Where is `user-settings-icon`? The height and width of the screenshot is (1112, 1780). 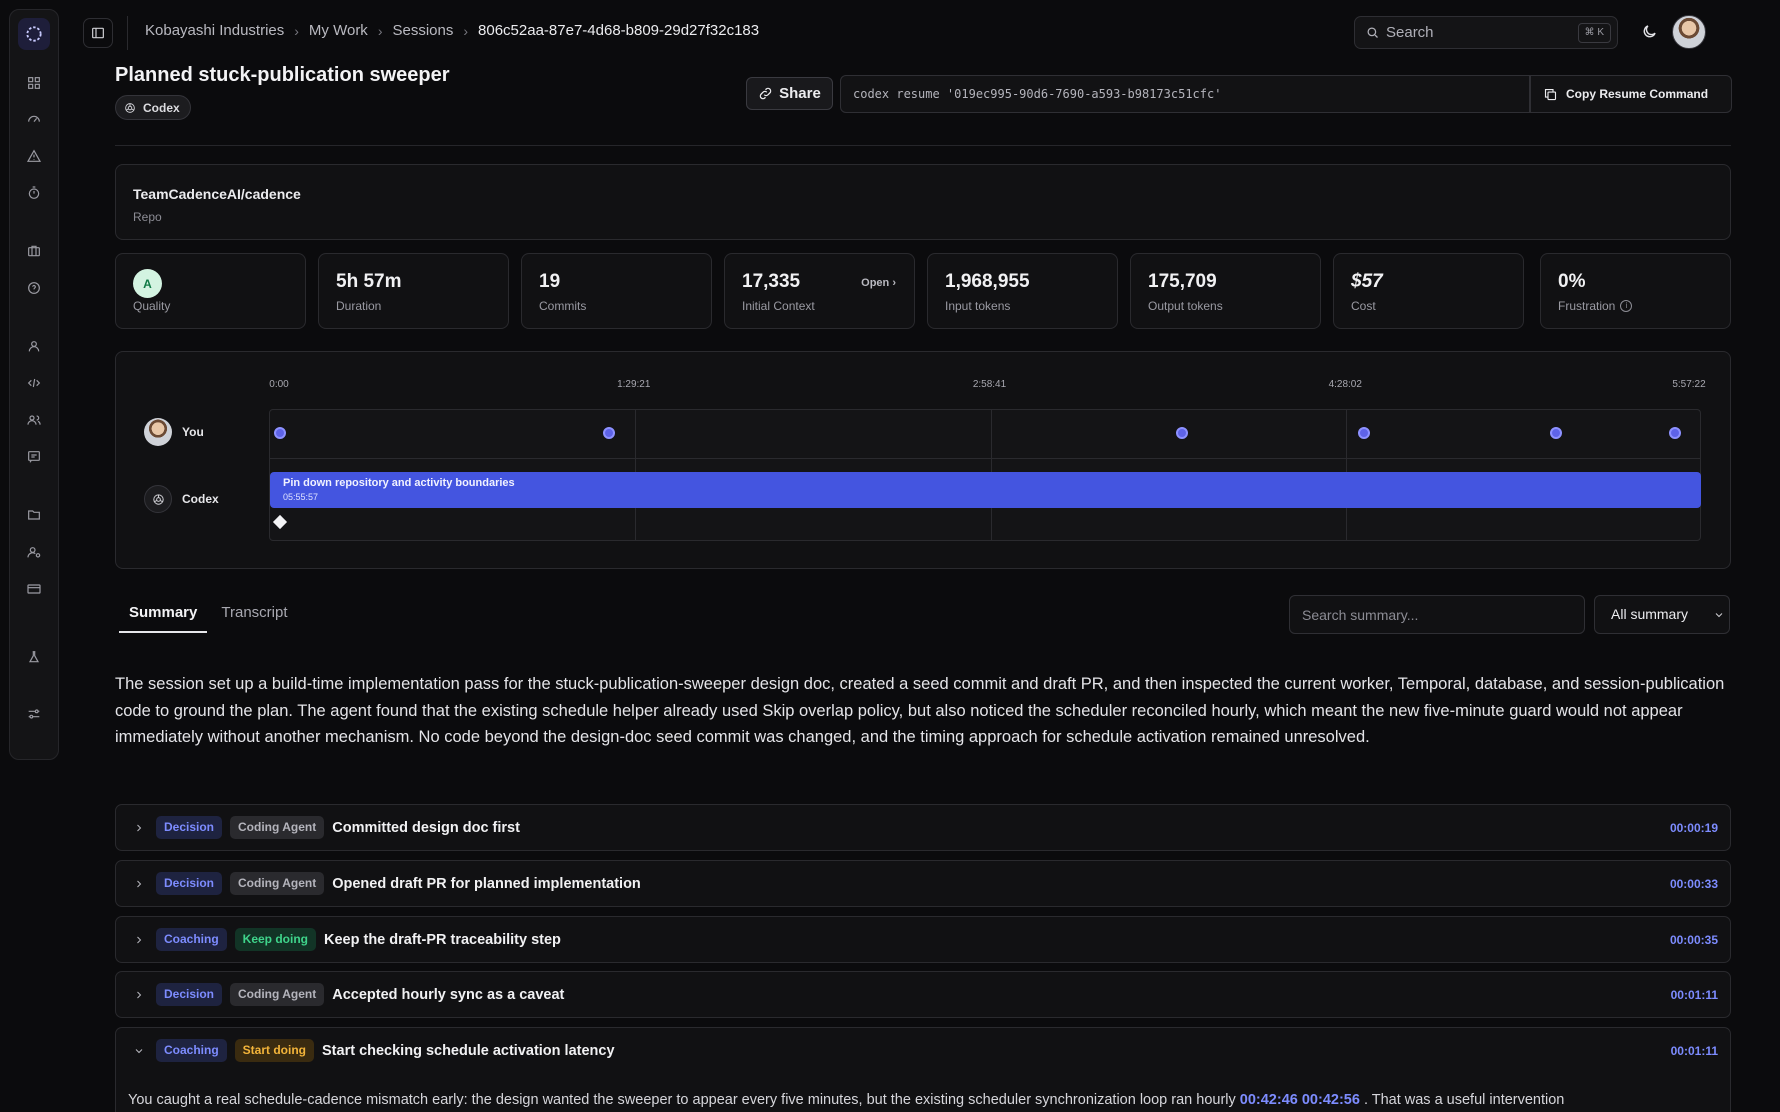 user-settings-icon is located at coordinates (34, 552).